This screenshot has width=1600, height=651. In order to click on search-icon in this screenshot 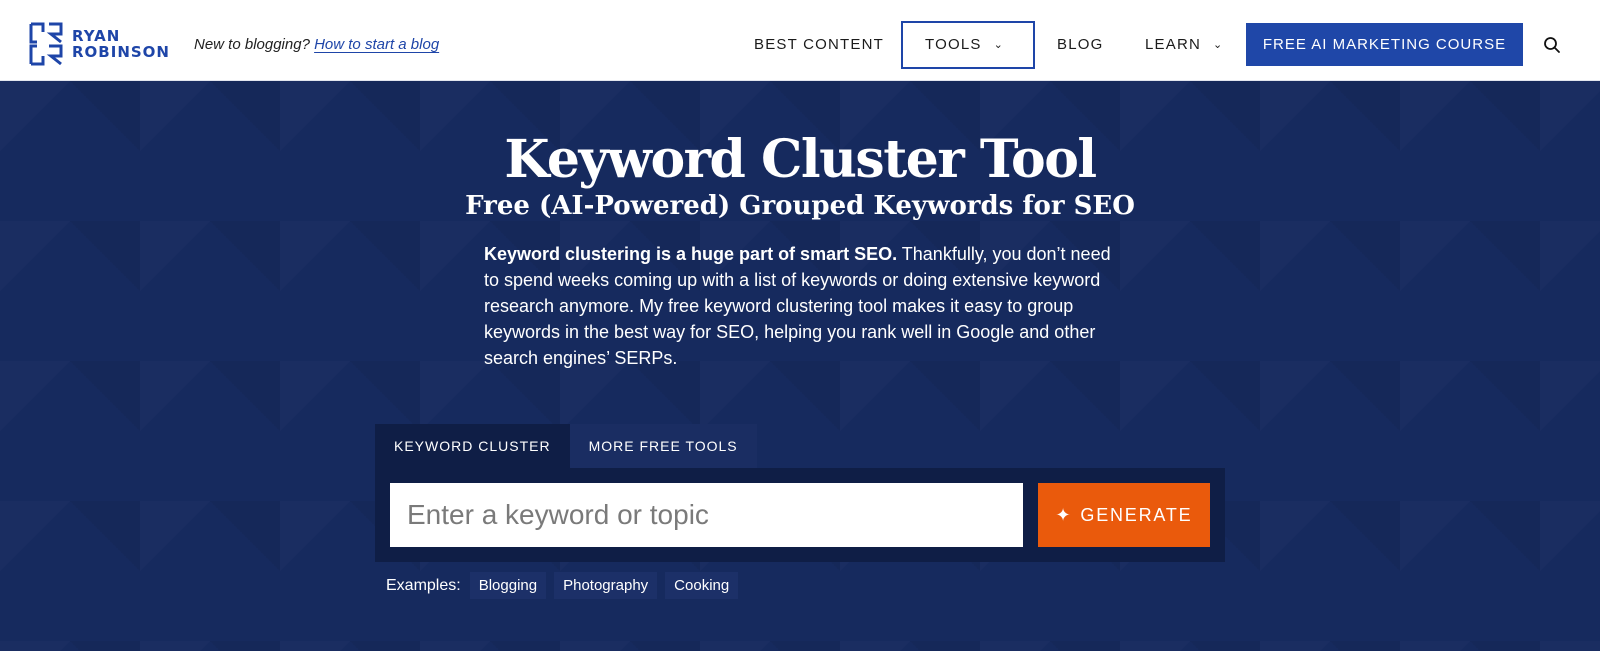, I will do `click(1552, 45)`.